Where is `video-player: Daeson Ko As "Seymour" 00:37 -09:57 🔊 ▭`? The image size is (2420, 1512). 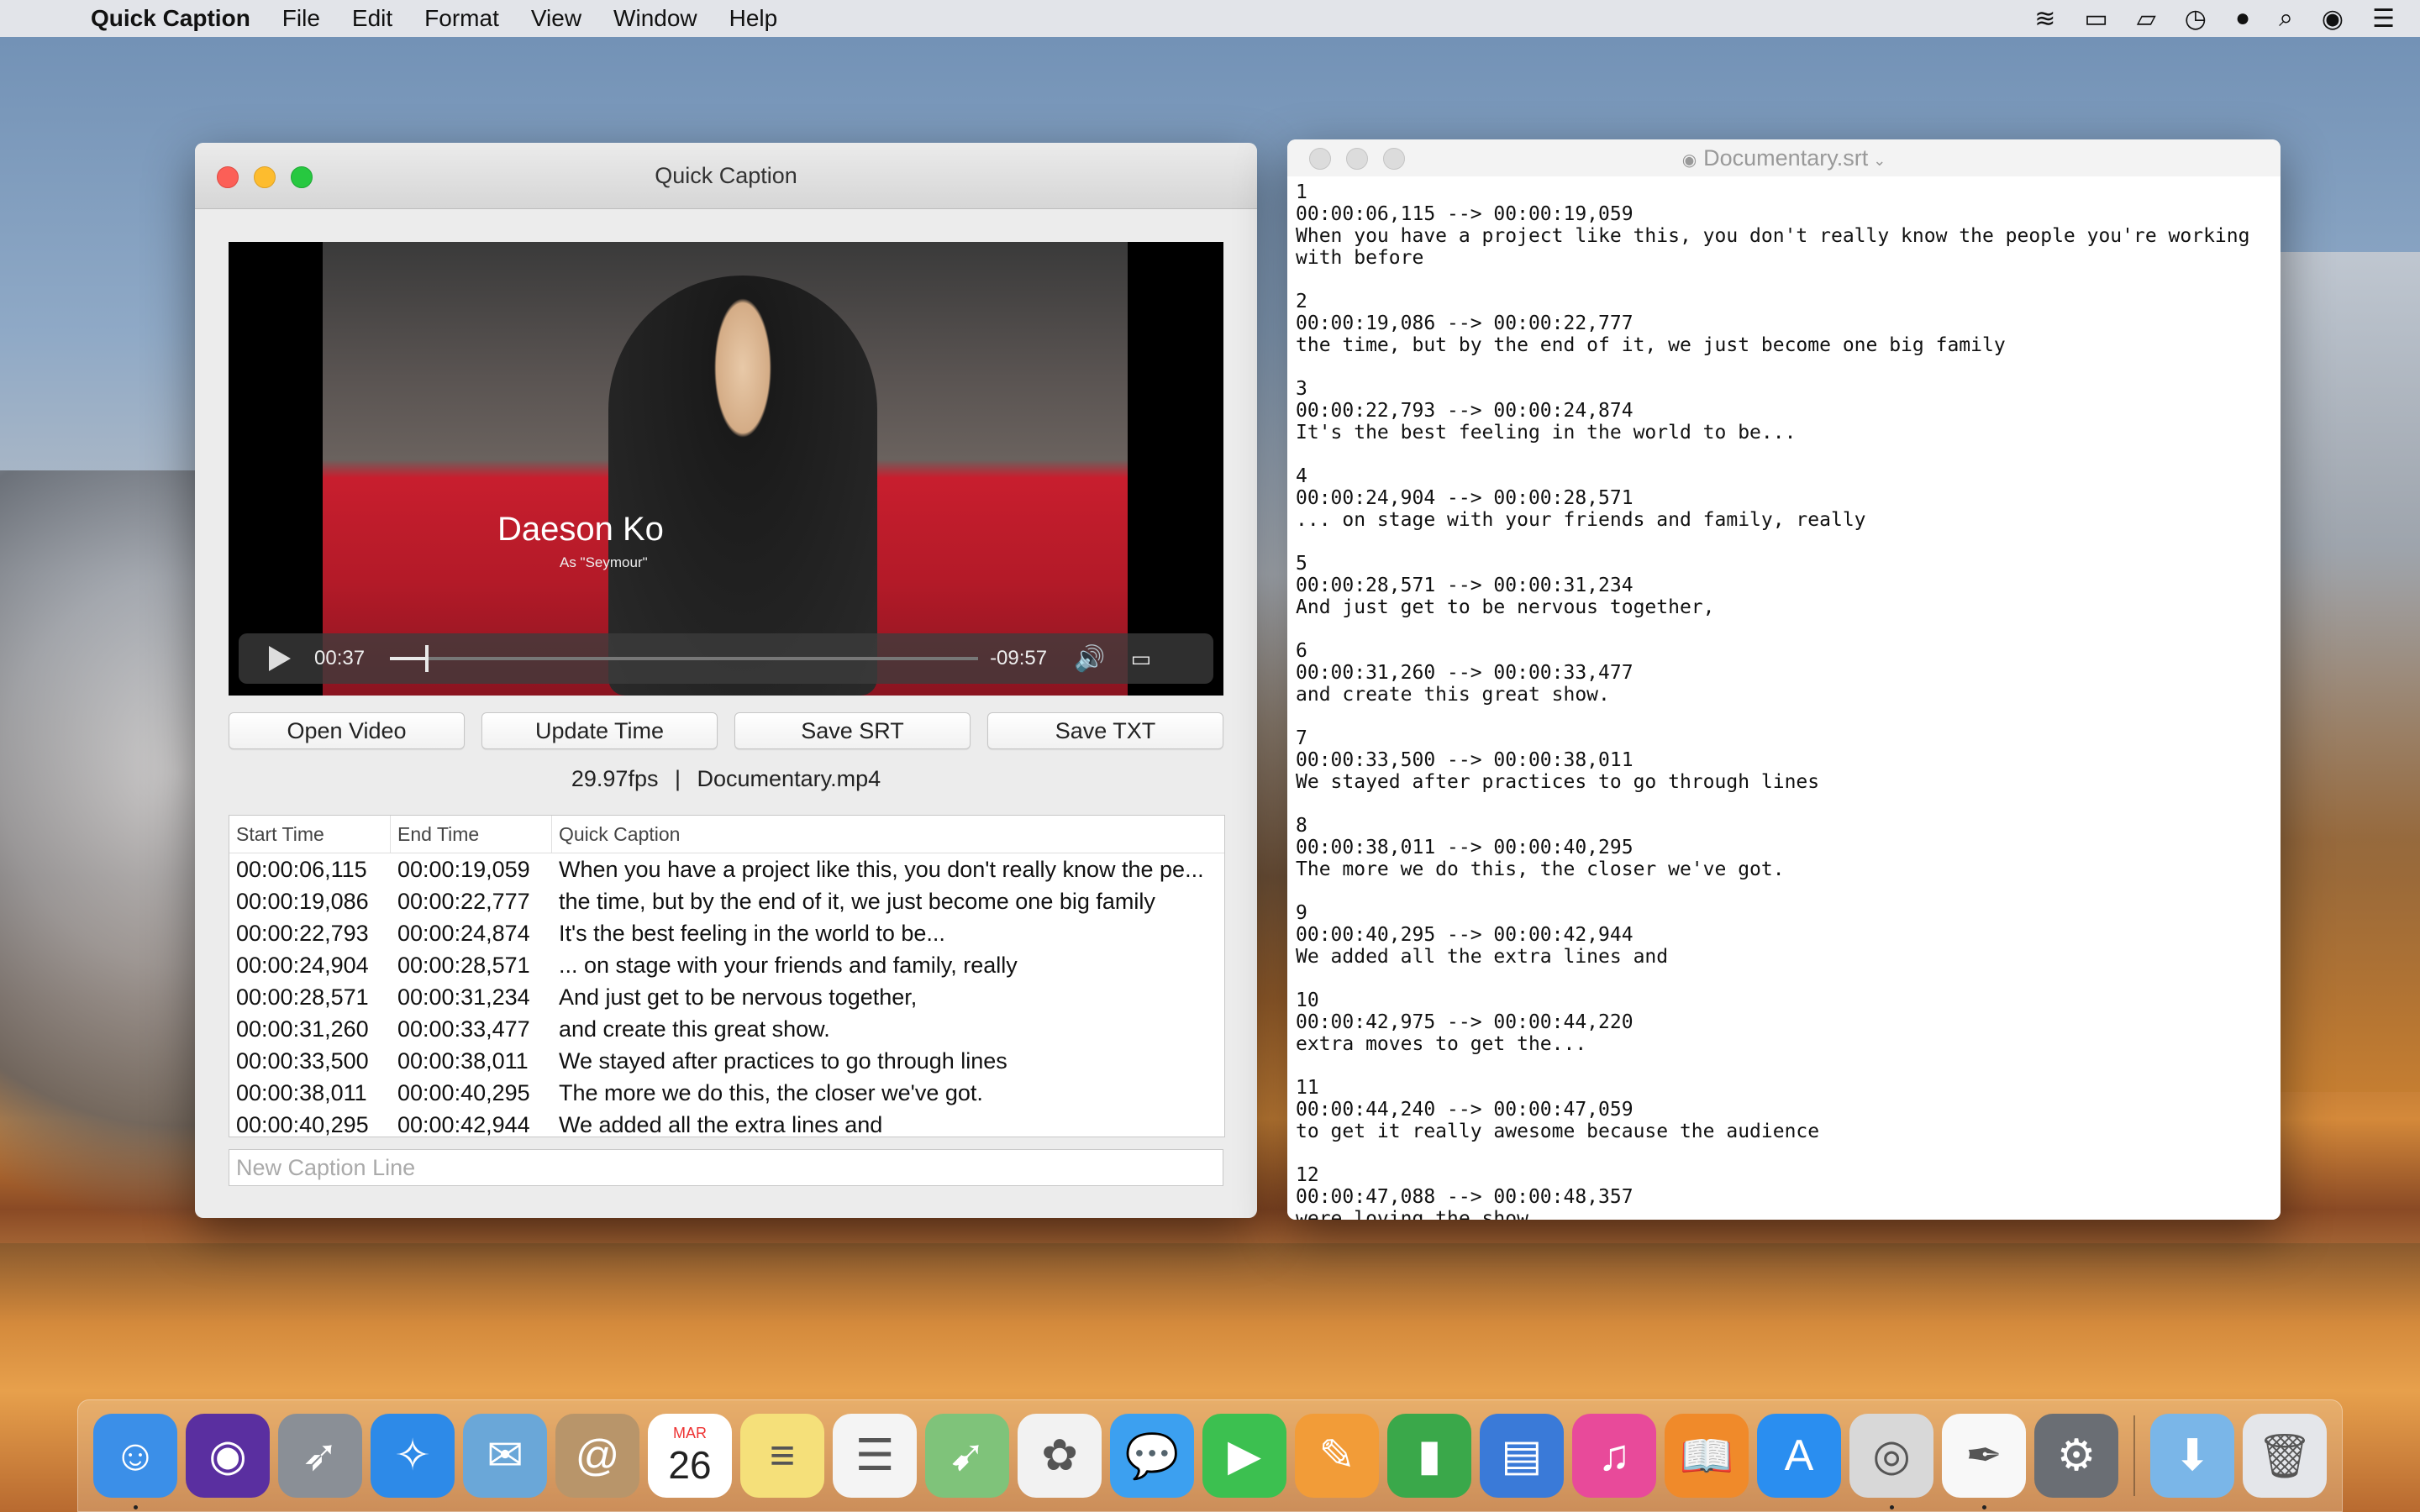 video-player: Daeson Ko As "Seymour" 00:37 -09:57 🔊 ▭ is located at coordinates (726, 469).